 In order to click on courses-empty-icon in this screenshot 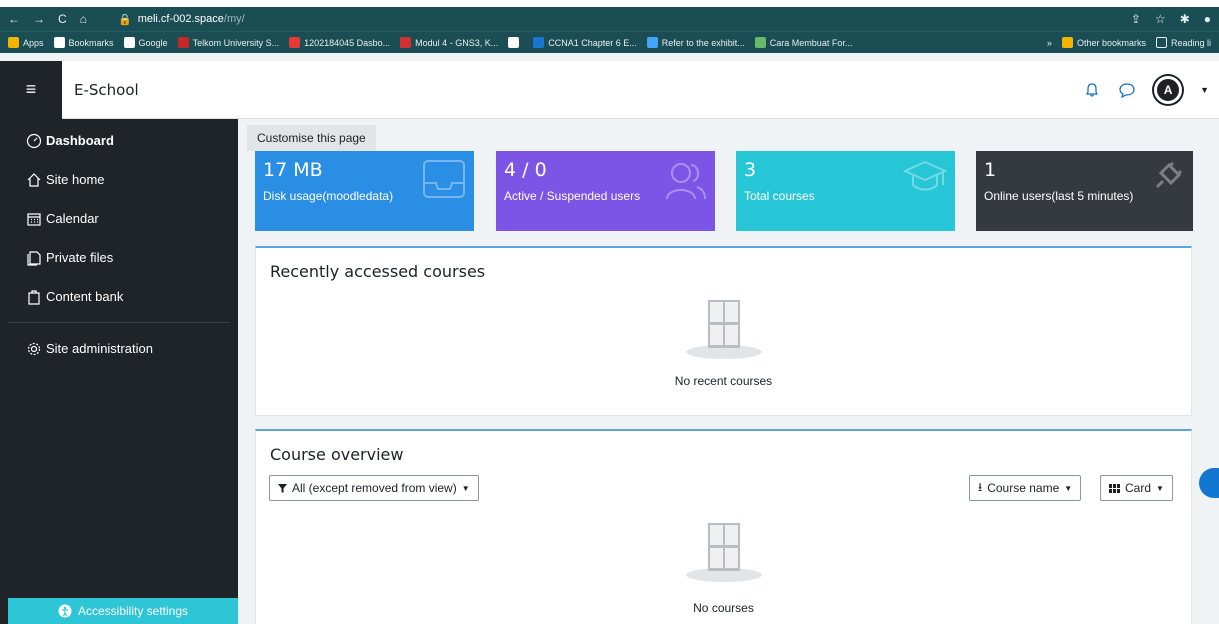, I will do `click(723, 552)`.